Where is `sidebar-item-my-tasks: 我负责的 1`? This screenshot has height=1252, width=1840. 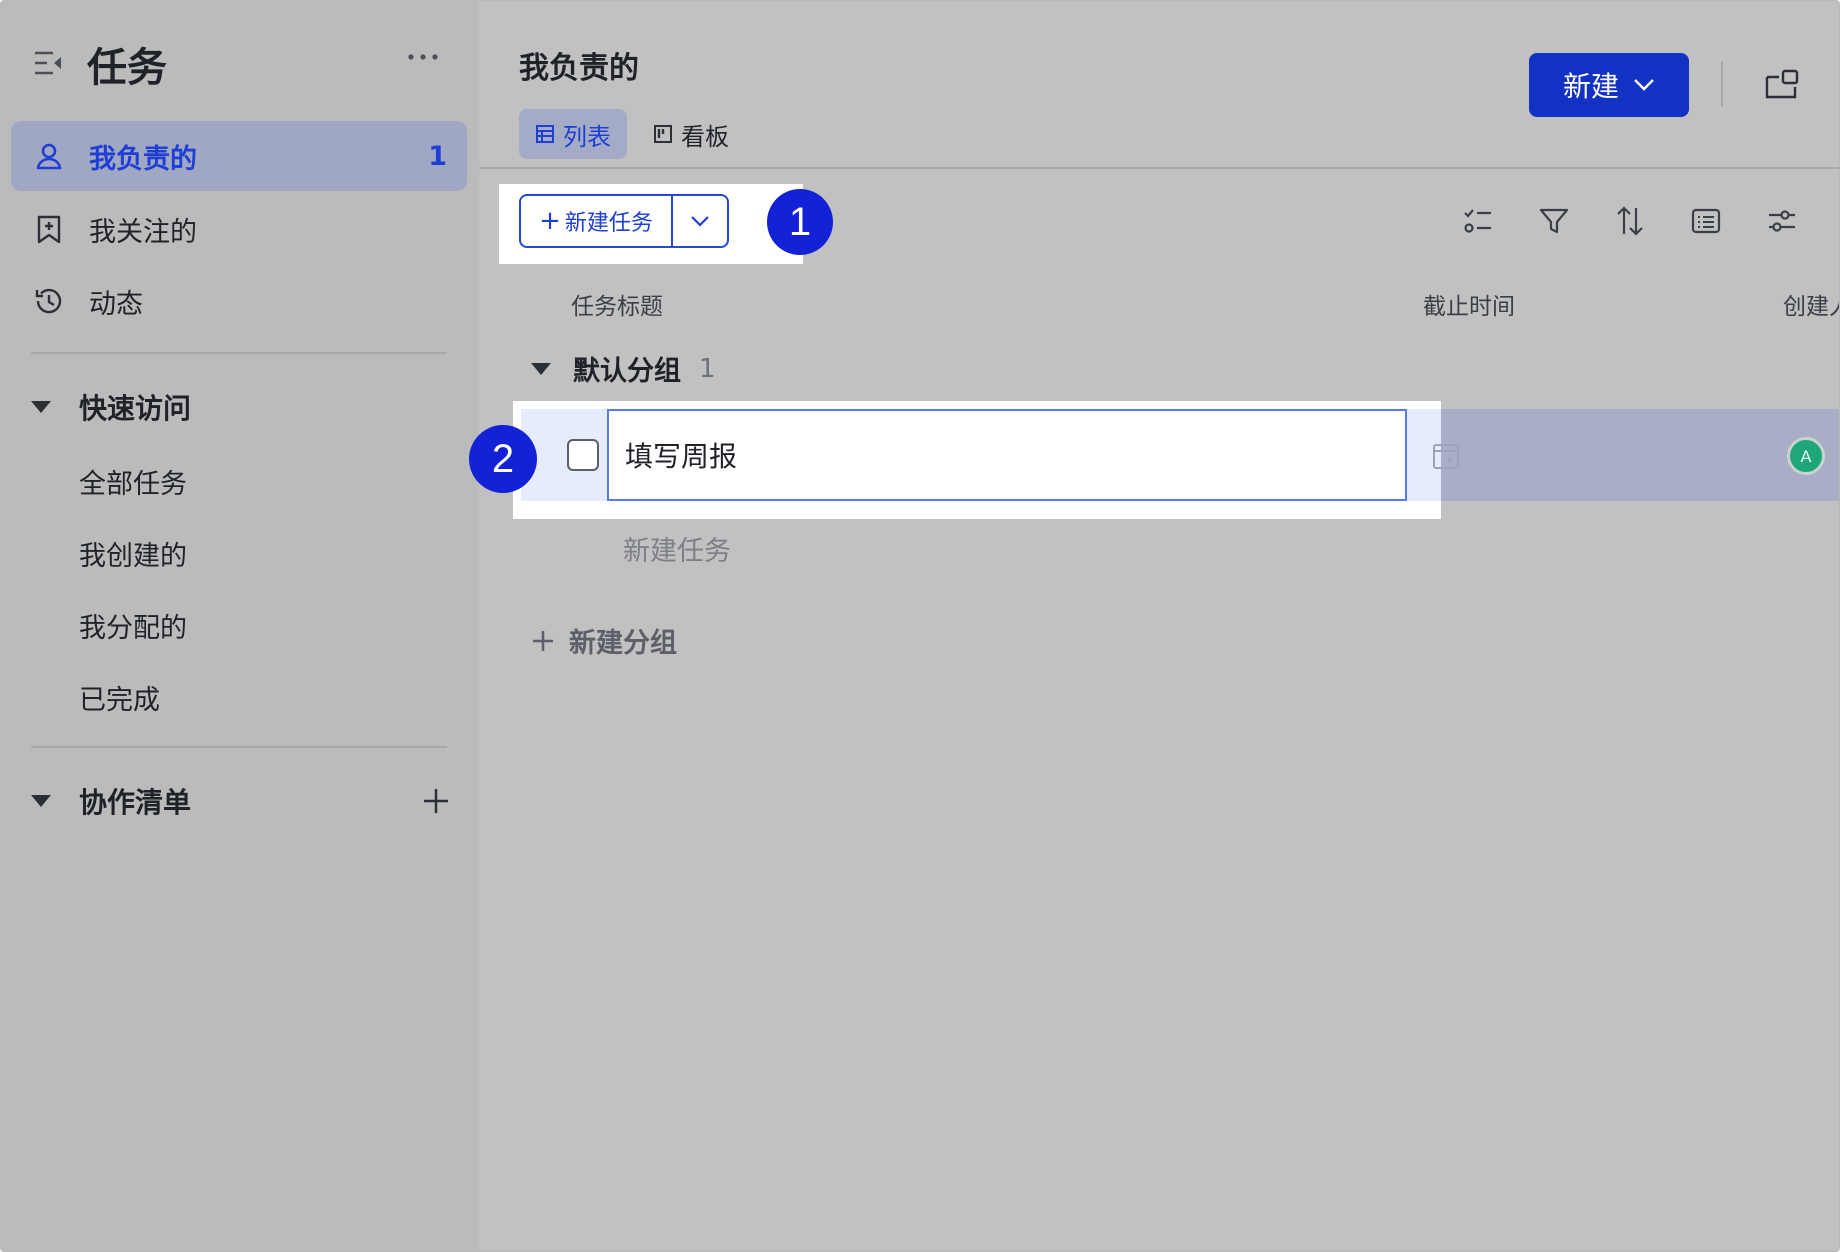 sidebar-item-my-tasks: 我负责的 1 is located at coordinates (239, 156).